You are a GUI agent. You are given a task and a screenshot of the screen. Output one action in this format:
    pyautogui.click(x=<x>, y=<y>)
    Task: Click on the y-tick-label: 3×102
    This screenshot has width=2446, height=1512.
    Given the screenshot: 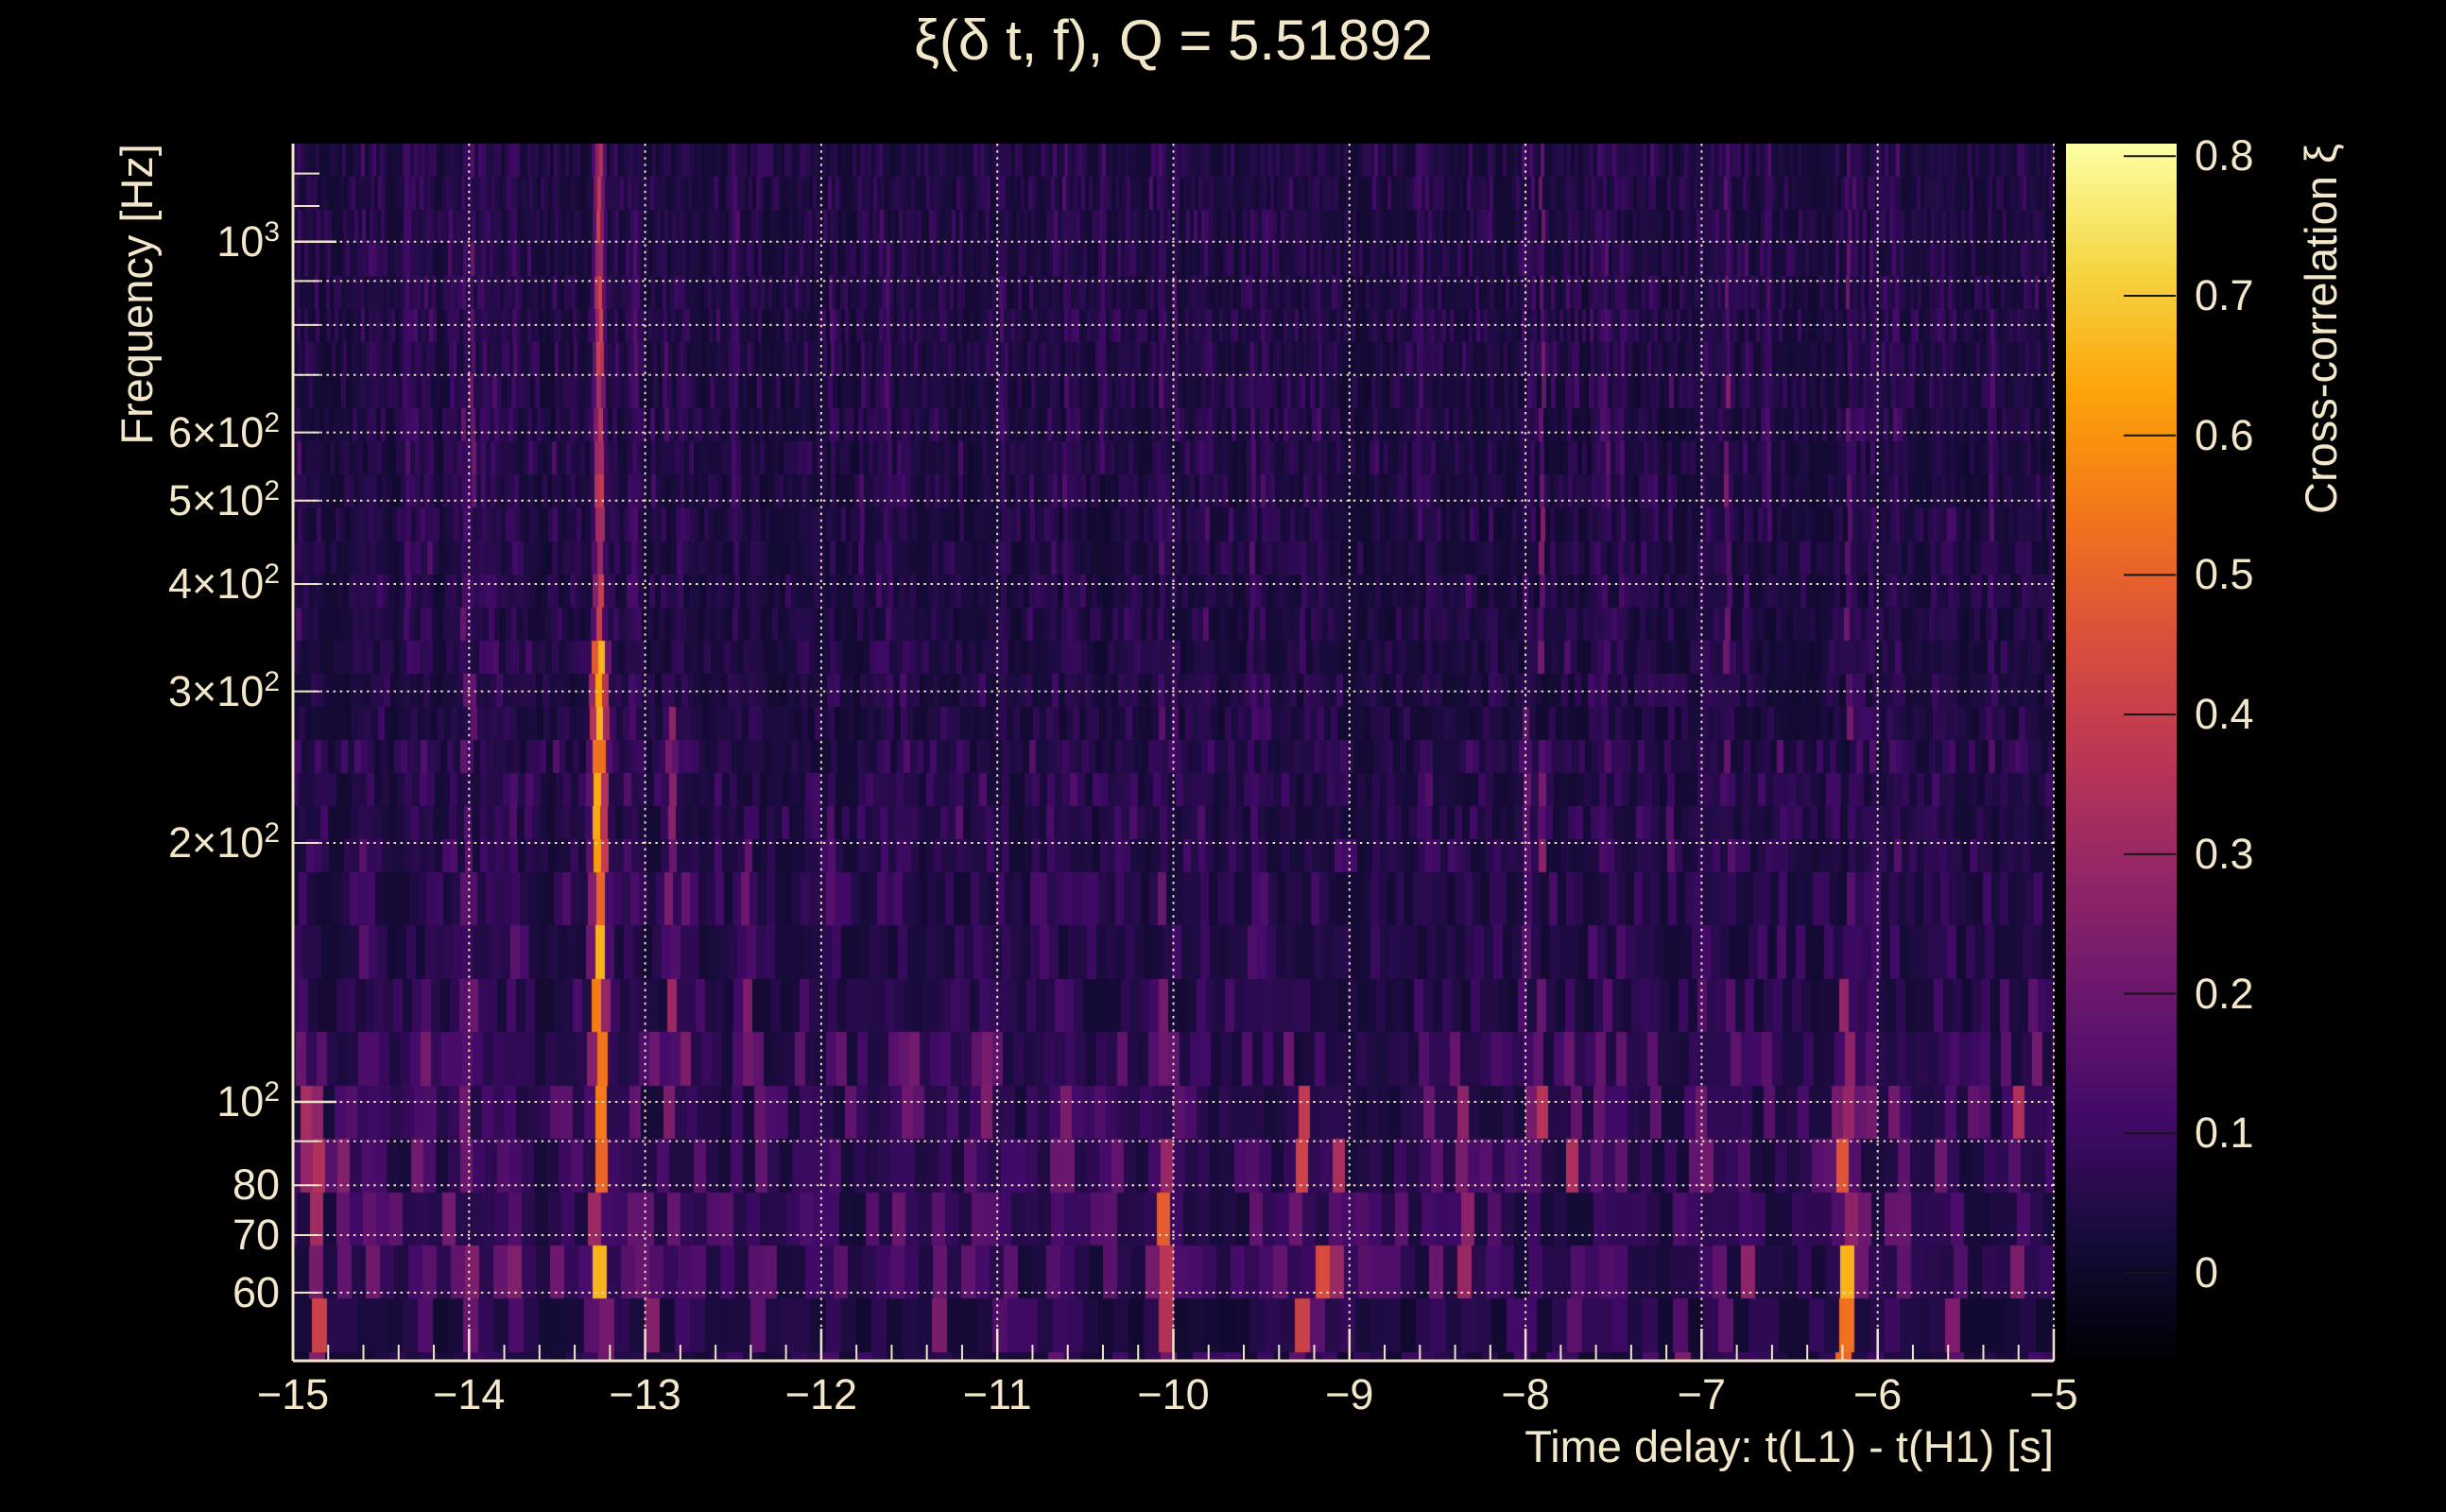 What is the action you would take?
    pyautogui.click(x=171, y=691)
    